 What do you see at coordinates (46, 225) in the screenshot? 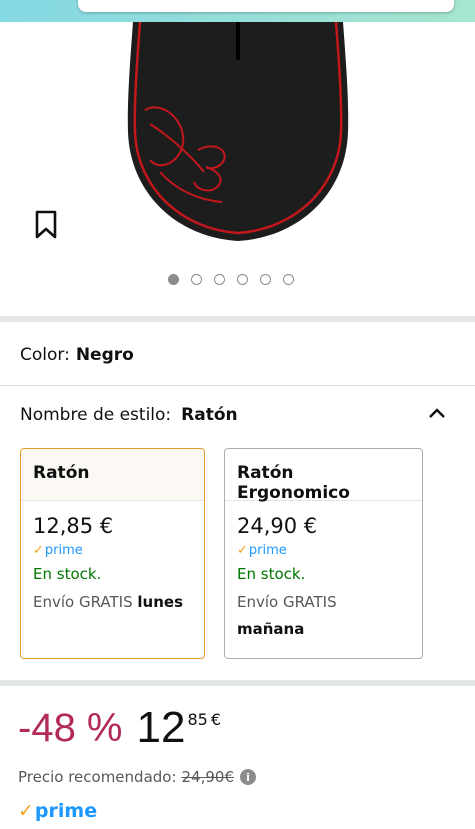
I see `bookmark-icon` at bounding box center [46, 225].